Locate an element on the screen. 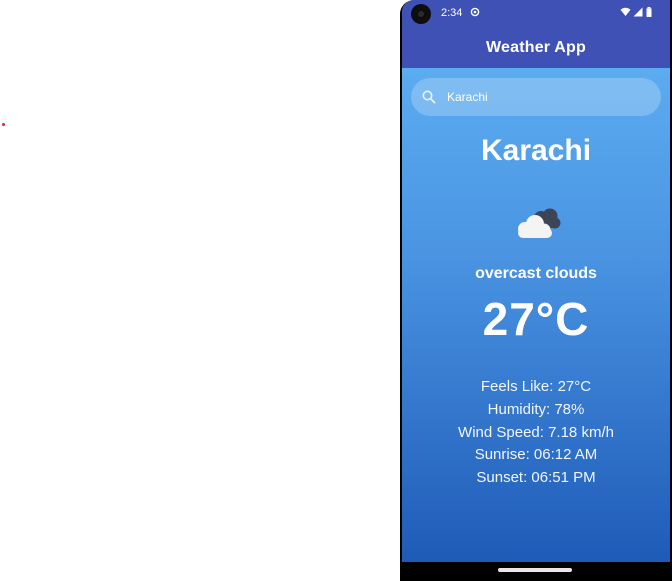  battery-icon is located at coordinates (649, 14).